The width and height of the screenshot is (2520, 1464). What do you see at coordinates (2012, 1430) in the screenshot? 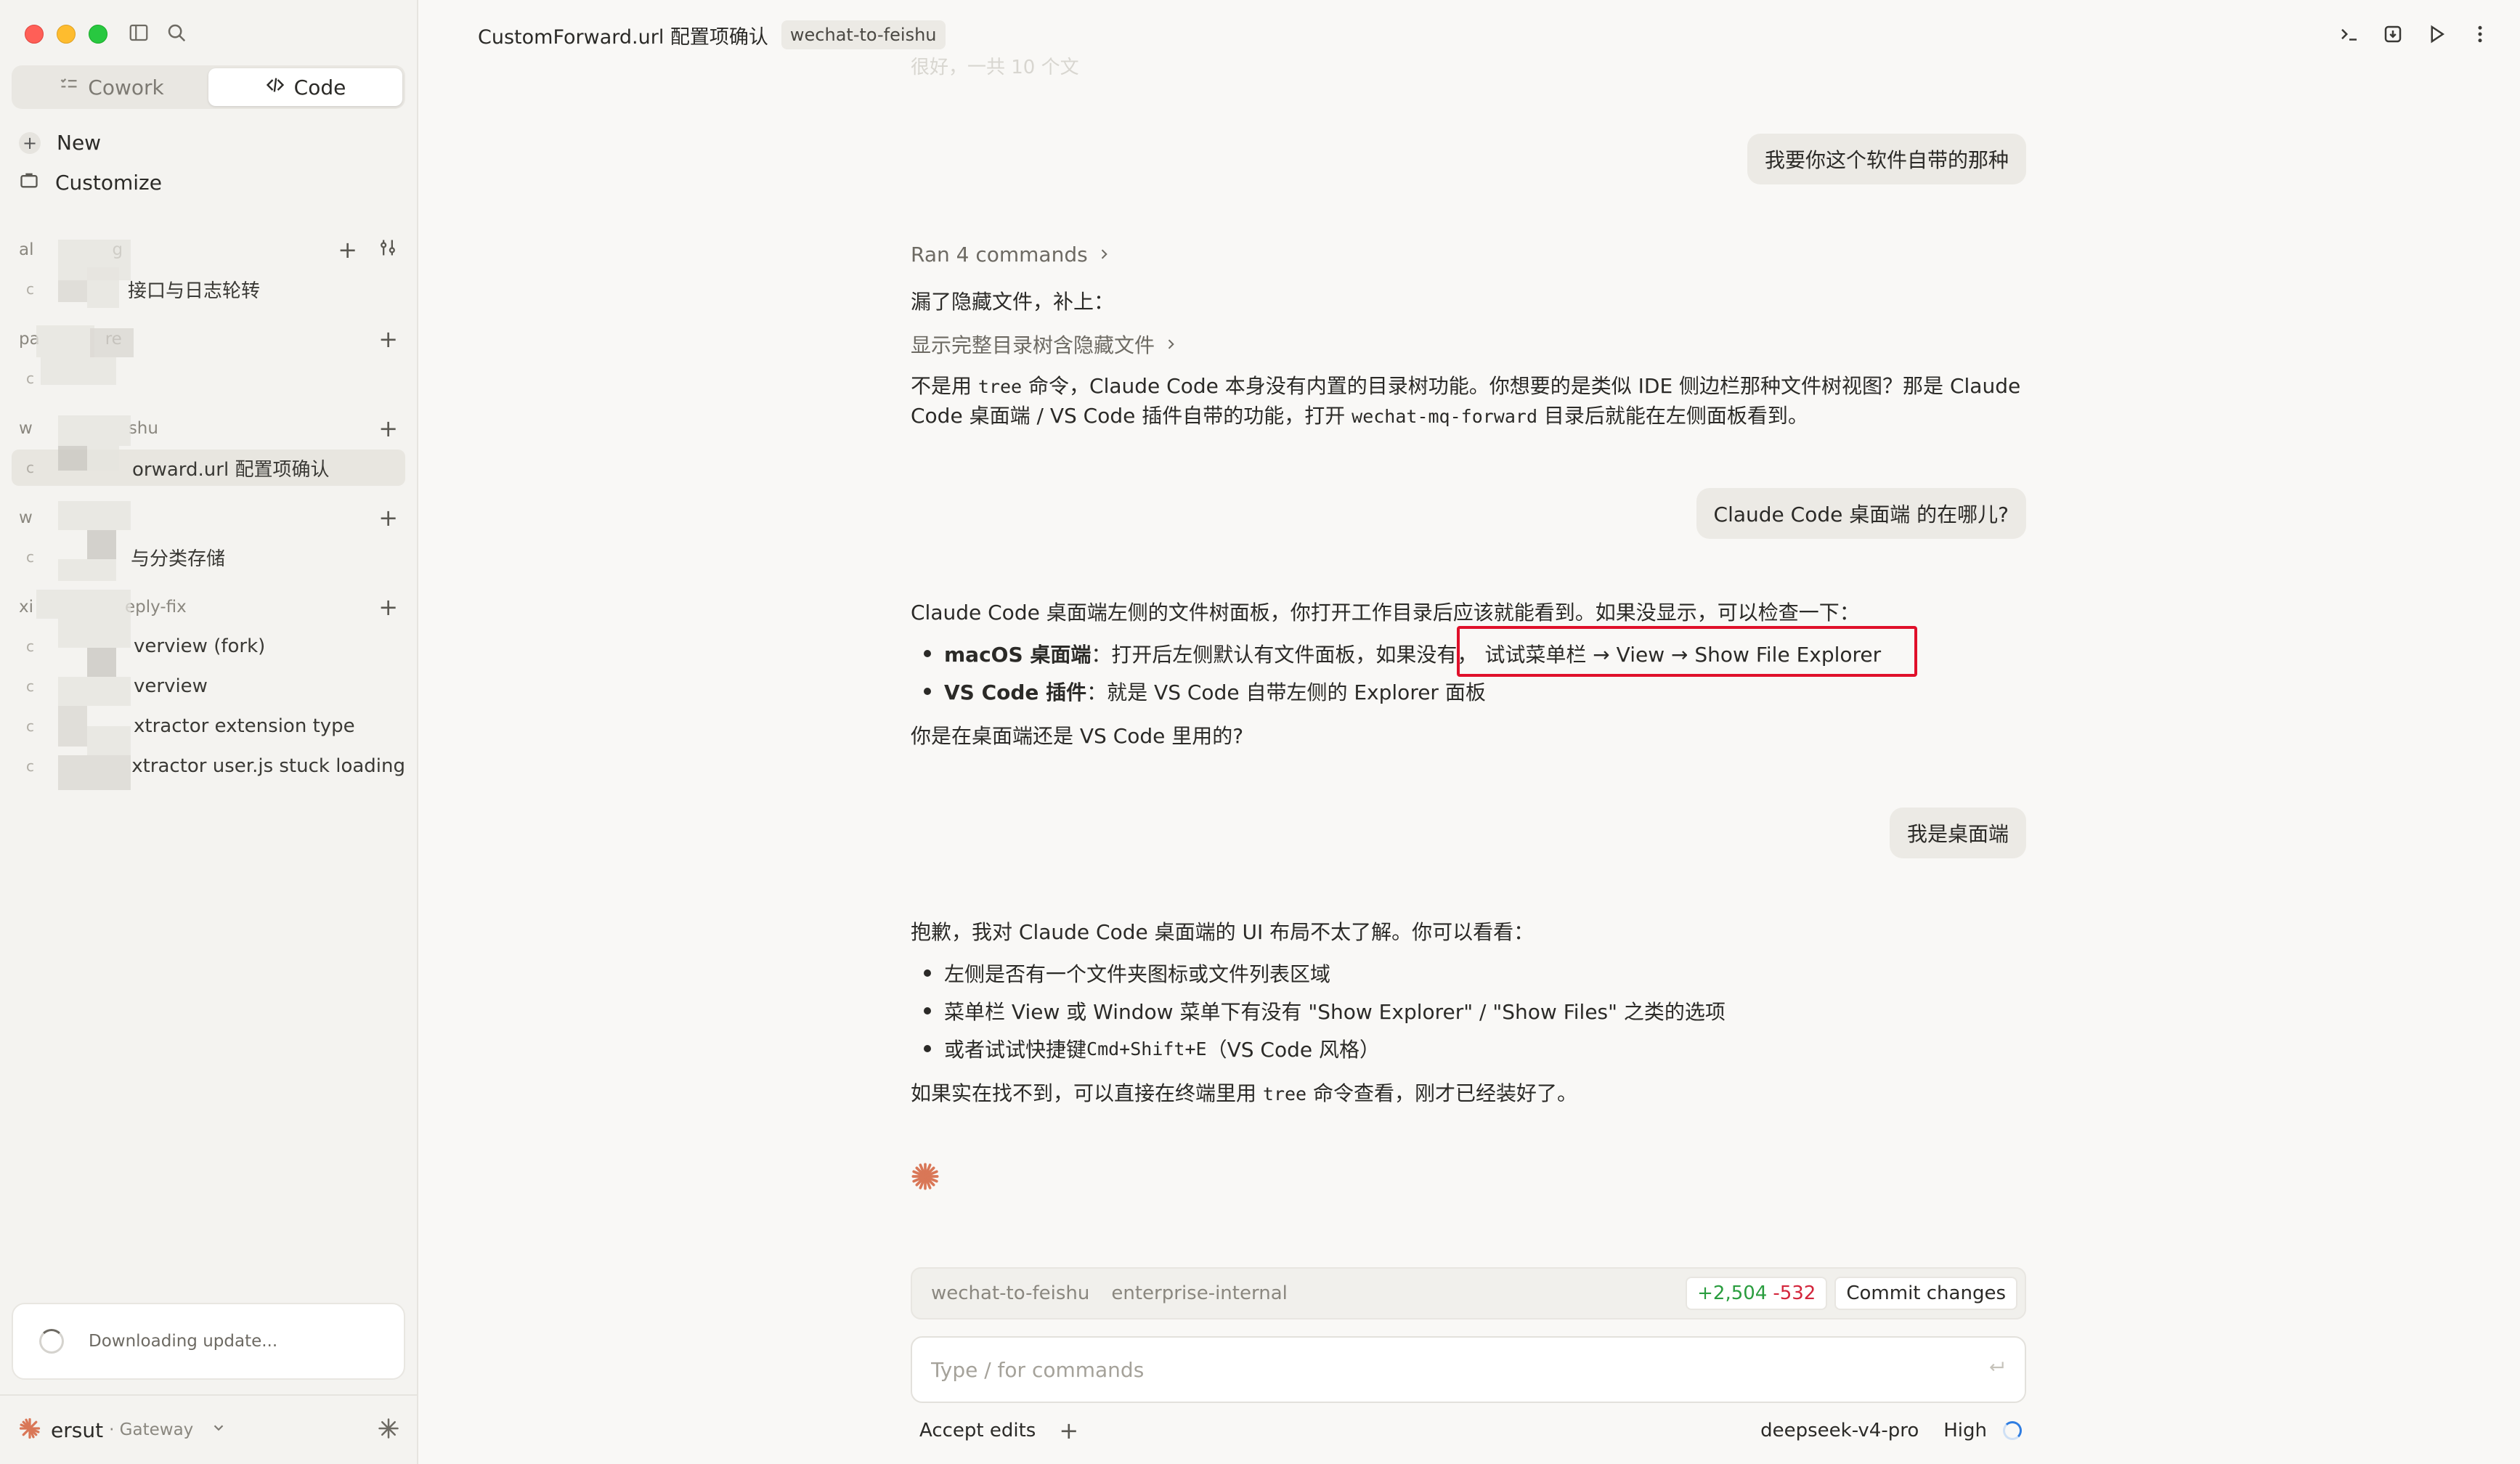
I see `context-usage-ring-icon` at bounding box center [2012, 1430].